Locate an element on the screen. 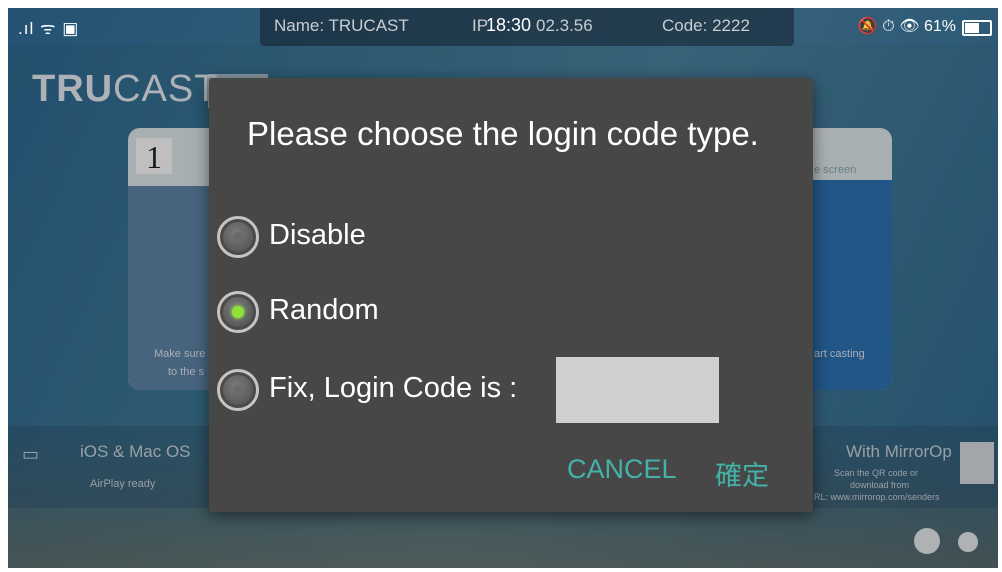 The width and height of the screenshot is (1002, 572). receiver-code: Code: 2222 is located at coordinates (706, 25).